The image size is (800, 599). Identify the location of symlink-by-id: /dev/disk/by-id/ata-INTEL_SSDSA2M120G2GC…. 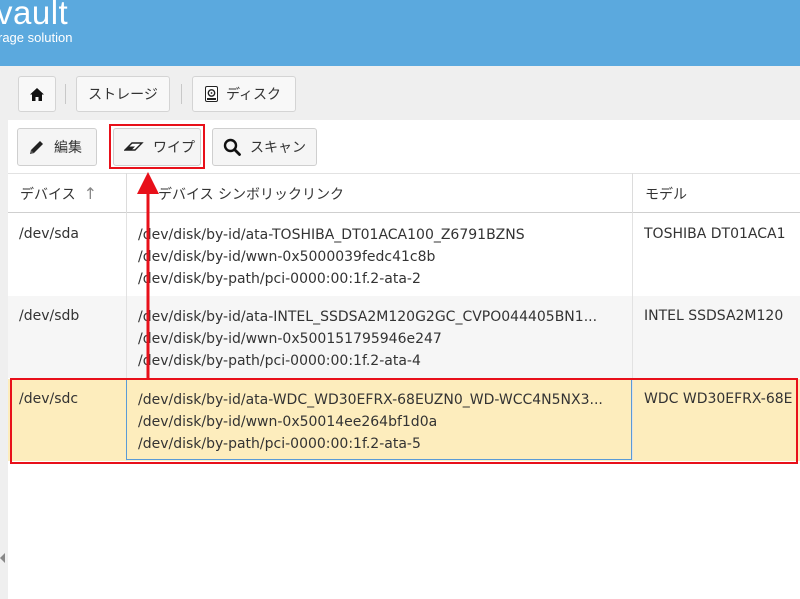
(368, 317).